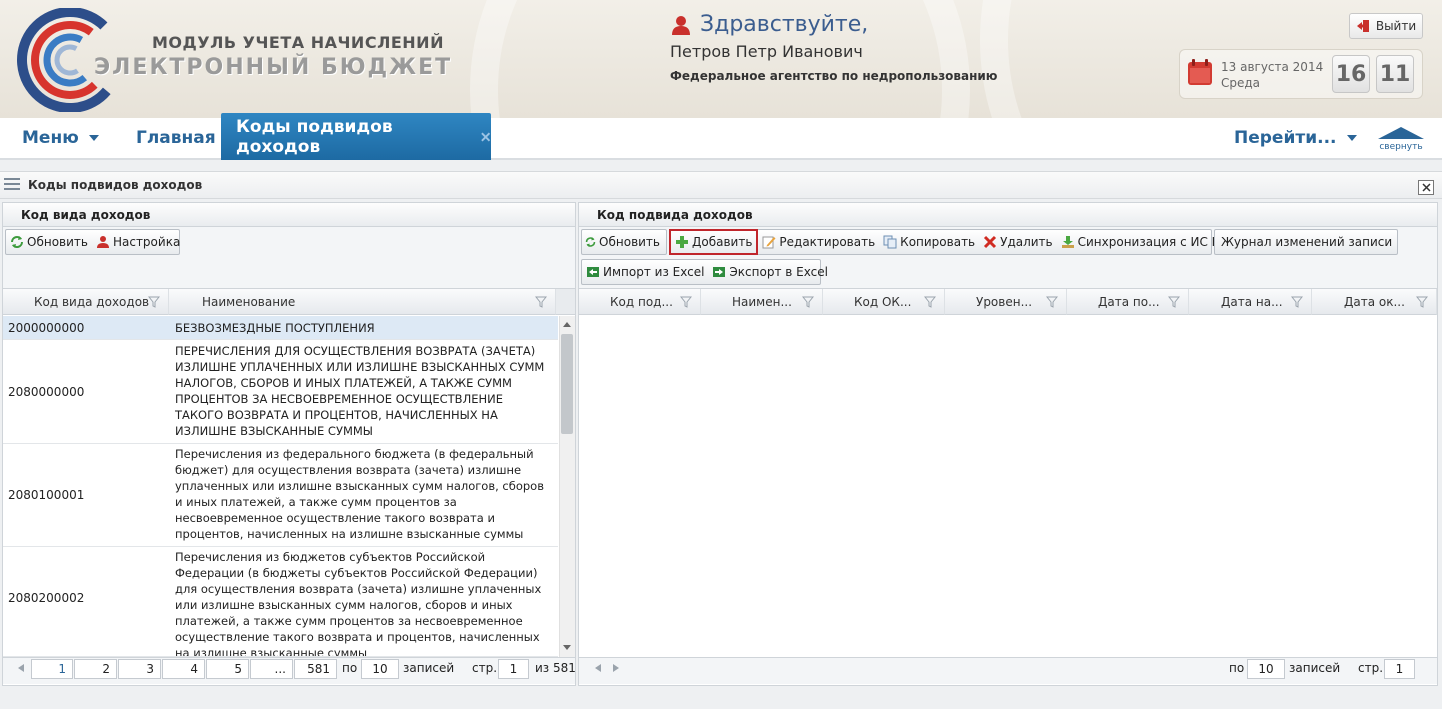  Describe the element at coordinates (46, 392) in the screenshot. I see `row-code: 2080000000` at that location.